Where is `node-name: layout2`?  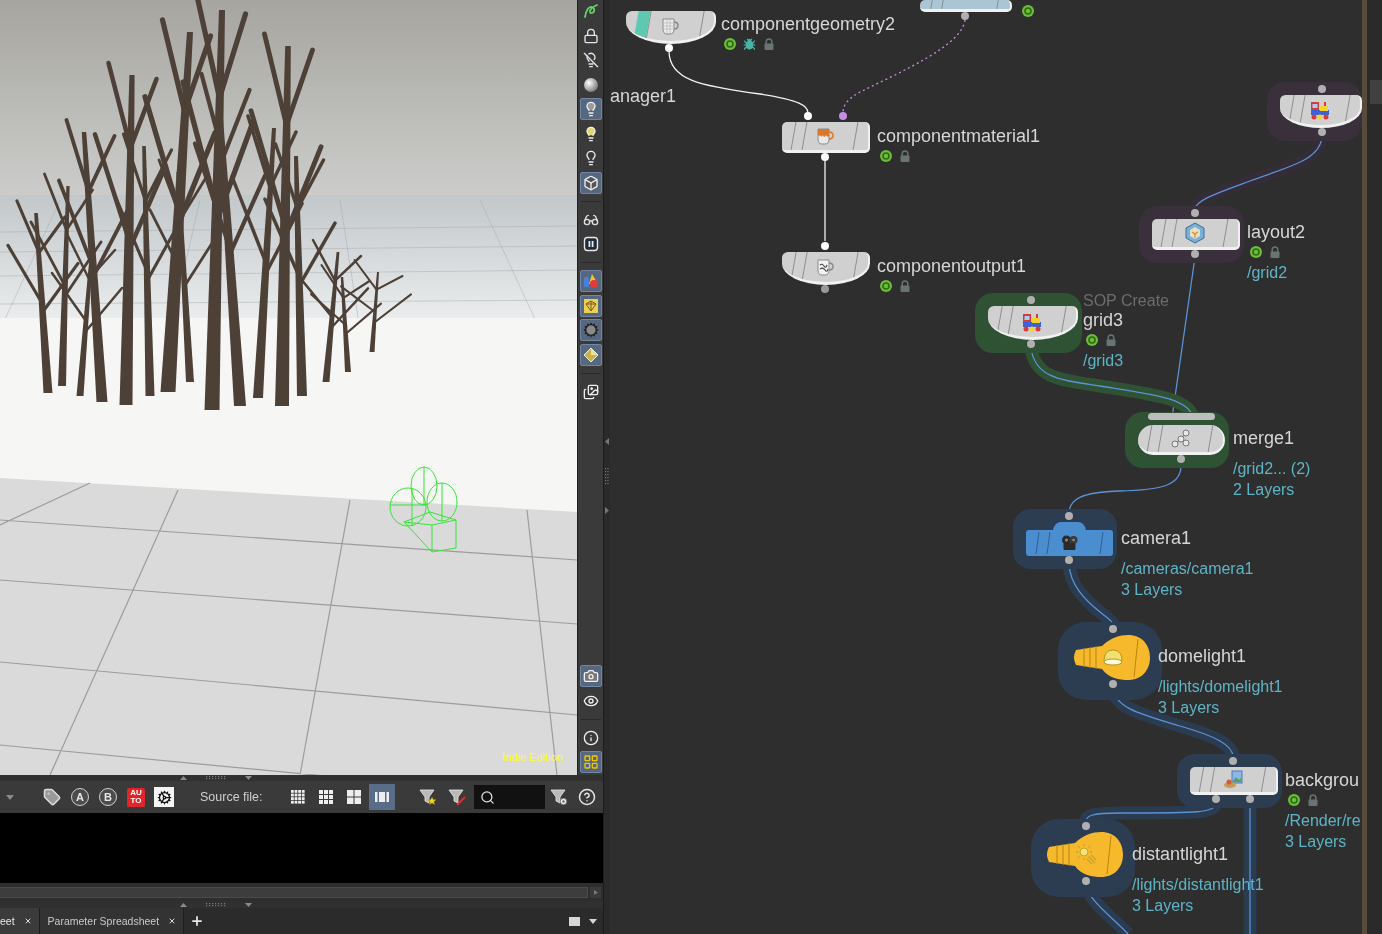
node-name: layout2 is located at coordinates (1276, 232).